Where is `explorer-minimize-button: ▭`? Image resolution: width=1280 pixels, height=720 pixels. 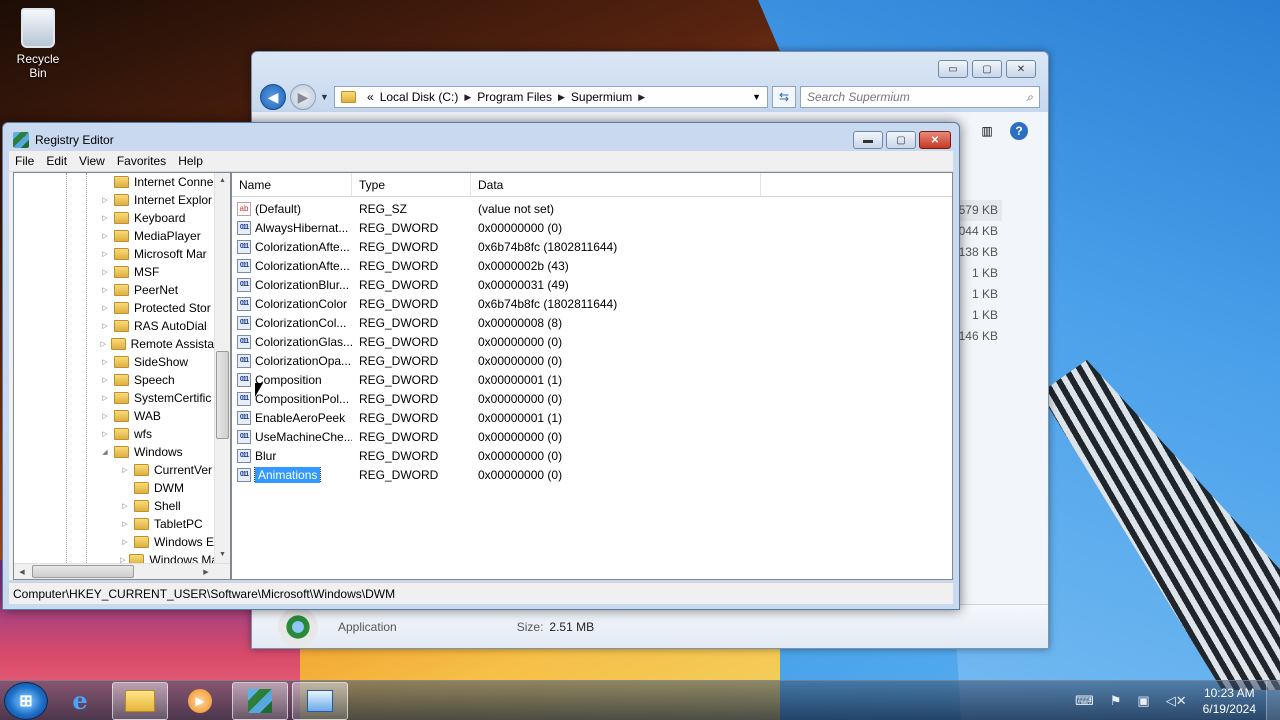 explorer-minimize-button: ▭ is located at coordinates (953, 69).